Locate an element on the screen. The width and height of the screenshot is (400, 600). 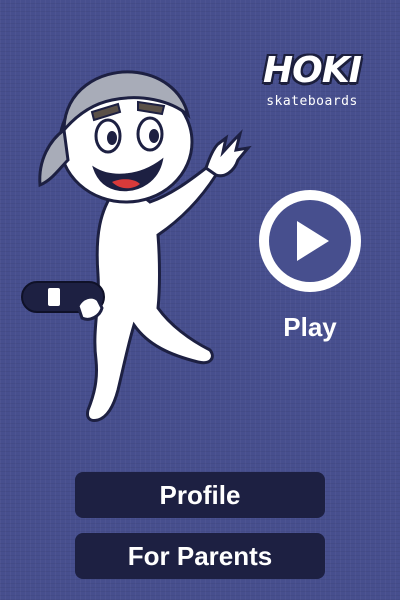
holding-hand is located at coordinates (90, 308).